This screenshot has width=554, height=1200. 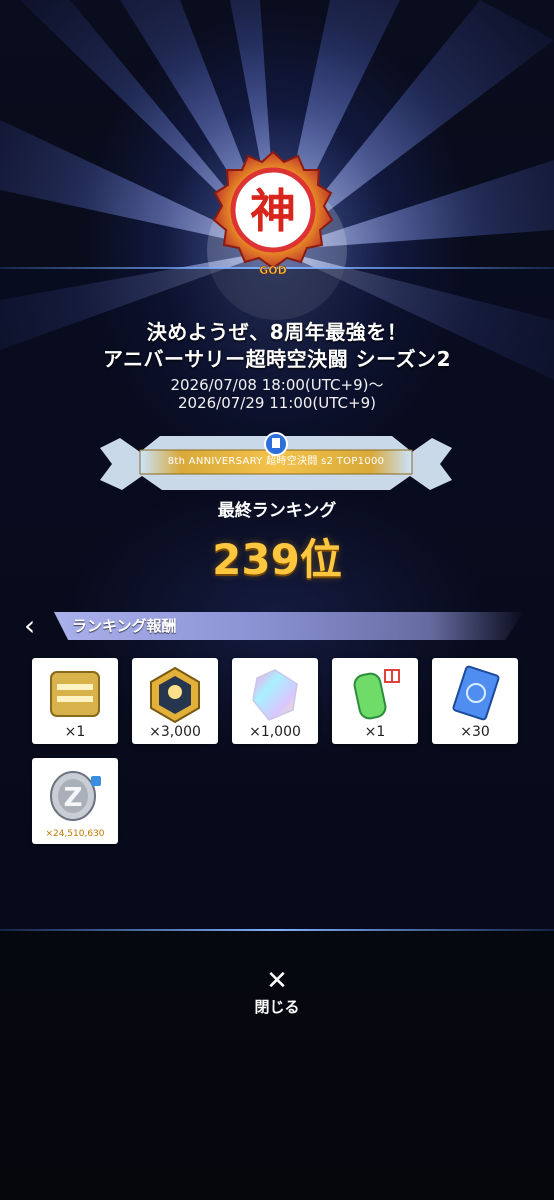 What do you see at coordinates (277, 559) in the screenshot?
I see `final-rank-value: 239位` at bounding box center [277, 559].